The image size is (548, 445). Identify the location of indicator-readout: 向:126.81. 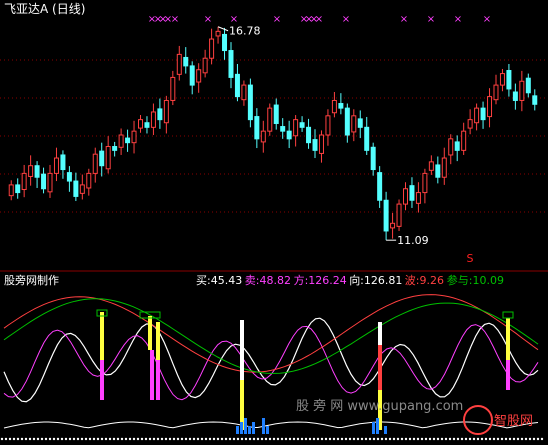
(375, 280).